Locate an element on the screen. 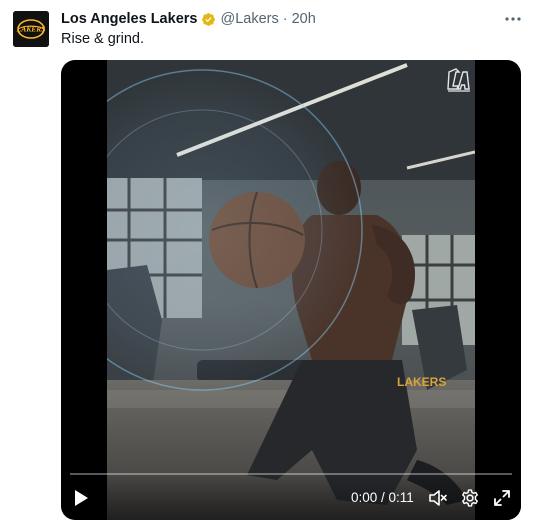  gear-icon is located at coordinates (470, 498).